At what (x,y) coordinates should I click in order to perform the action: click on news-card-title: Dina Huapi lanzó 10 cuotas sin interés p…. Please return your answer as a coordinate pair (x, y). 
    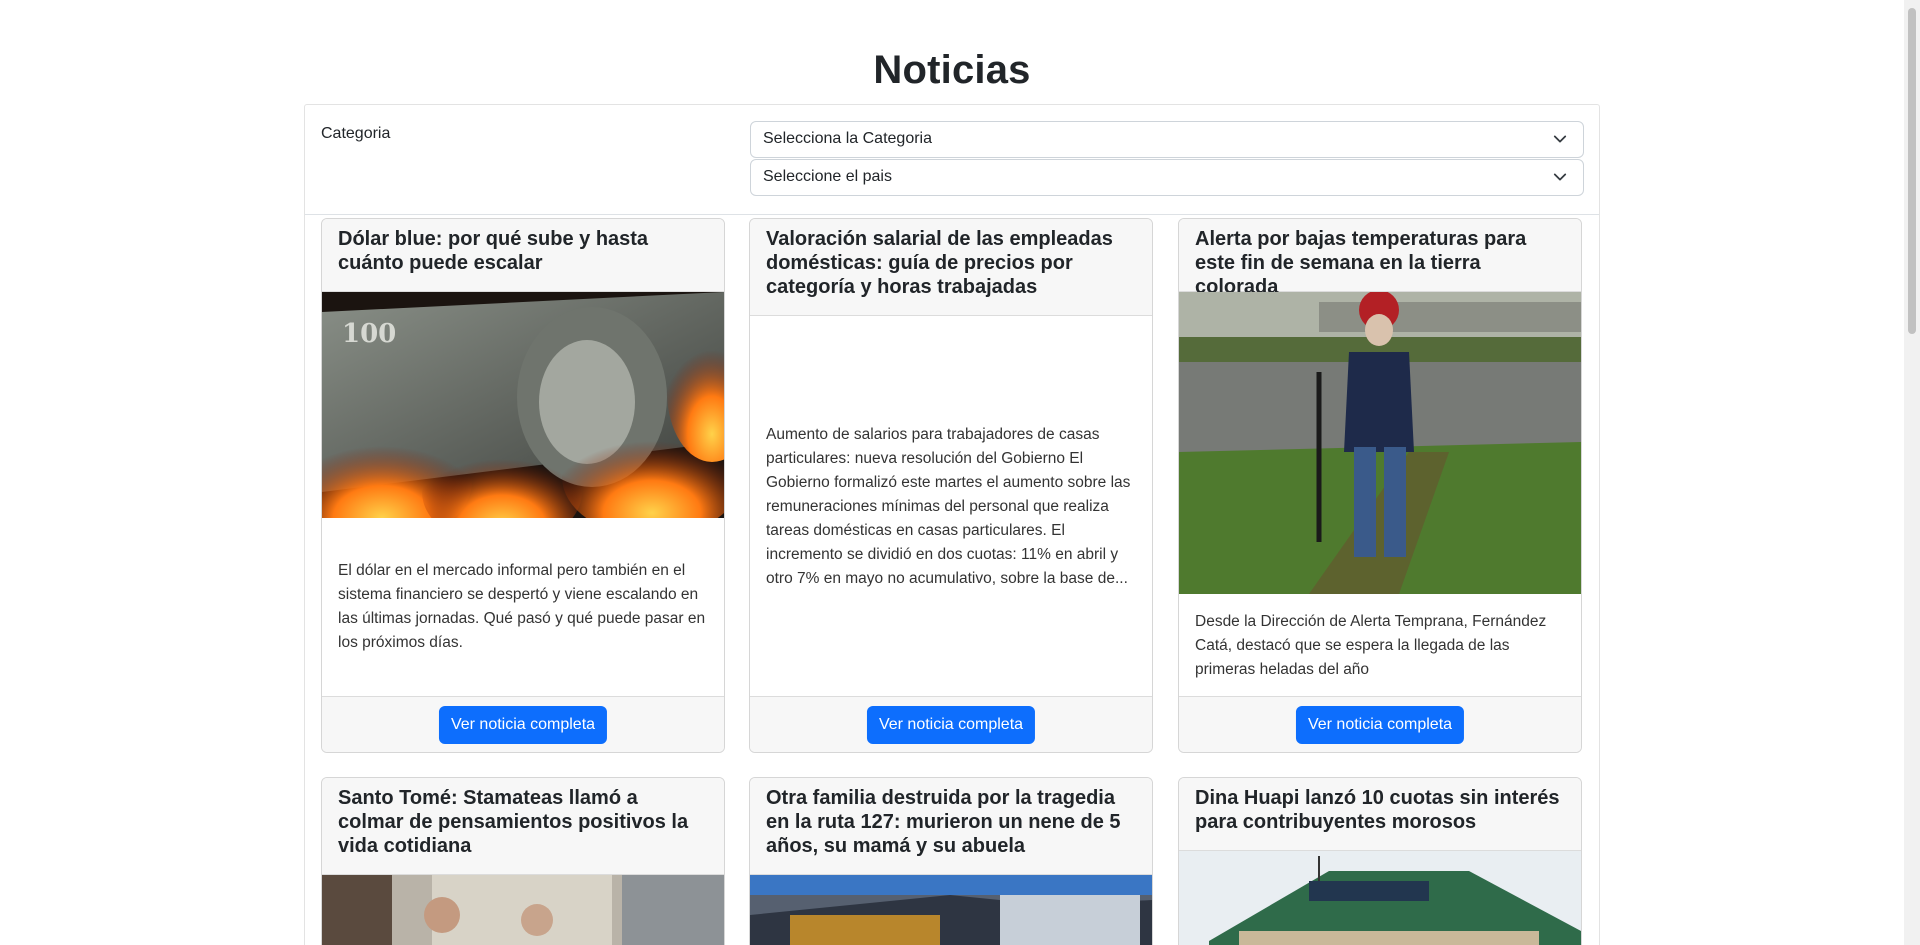
    Looking at the image, I should click on (1380, 814).